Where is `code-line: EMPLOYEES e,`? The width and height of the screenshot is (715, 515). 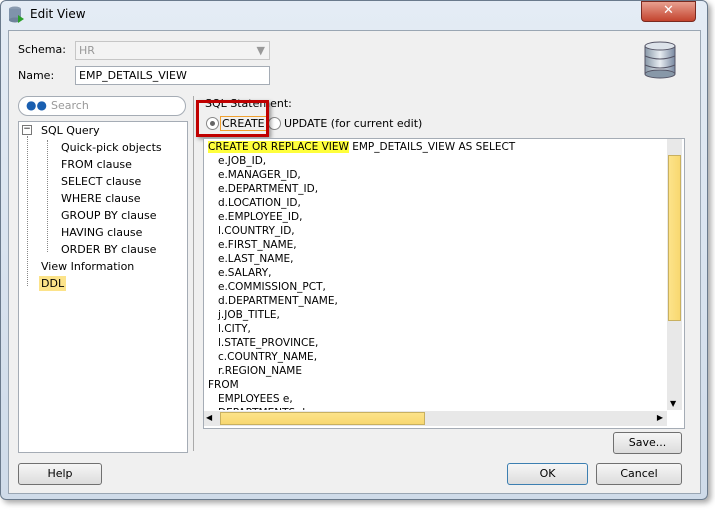 code-line: EMPLOYEES e, is located at coordinates (250, 399).